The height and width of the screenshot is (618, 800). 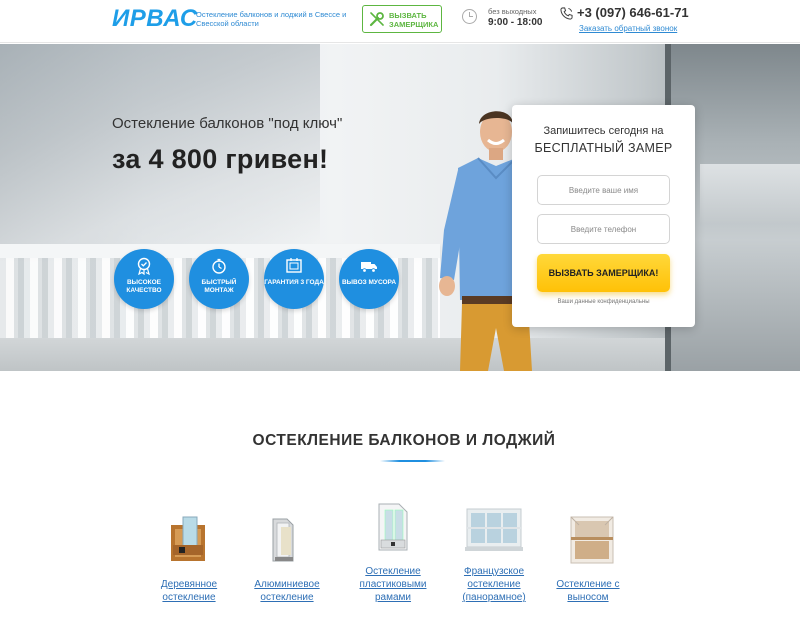 What do you see at coordinates (414, 20) in the screenshot?
I see `call-measurer-label: ВЫЗВАТЬ ЗАМЕРЩИКА` at bounding box center [414, 20].